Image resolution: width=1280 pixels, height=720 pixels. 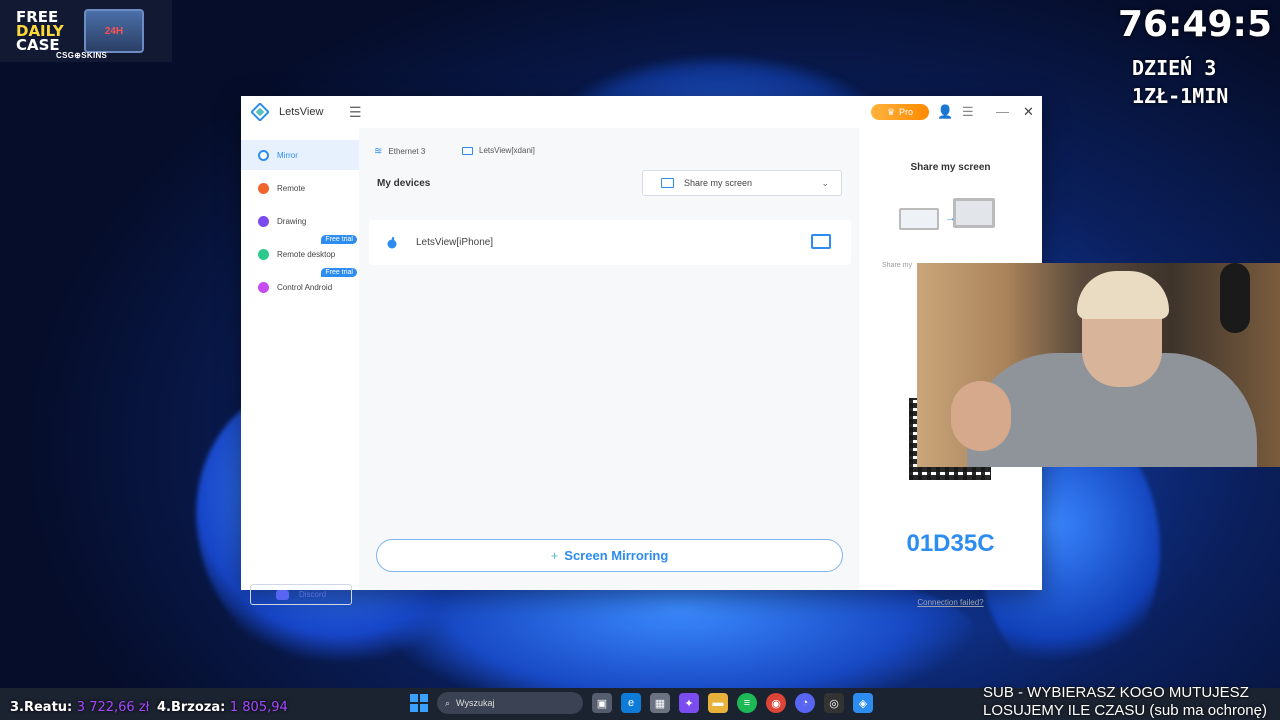 I want to click on pc-name-indicator: LetsView[xdani], so click(x=498, y=150).